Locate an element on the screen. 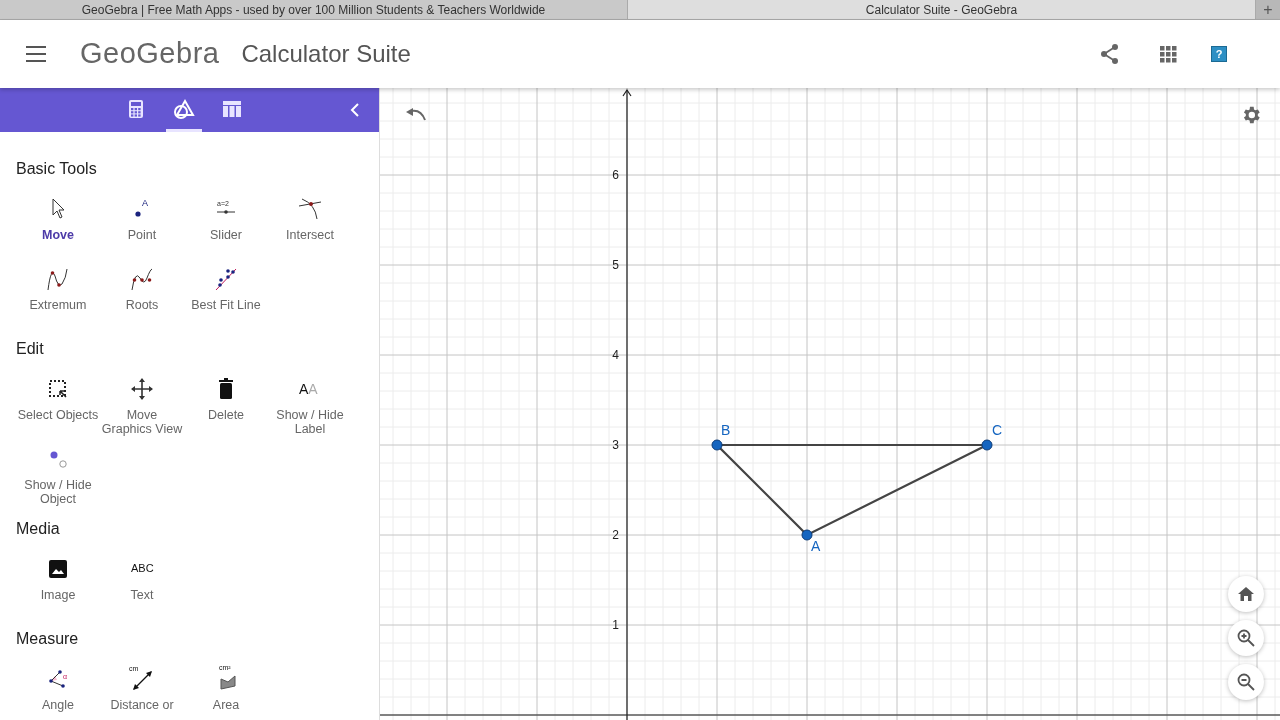 Image resolution: width=1280 pixels, height=720 pixels. undo-icon is located at coordinates (416, 115).